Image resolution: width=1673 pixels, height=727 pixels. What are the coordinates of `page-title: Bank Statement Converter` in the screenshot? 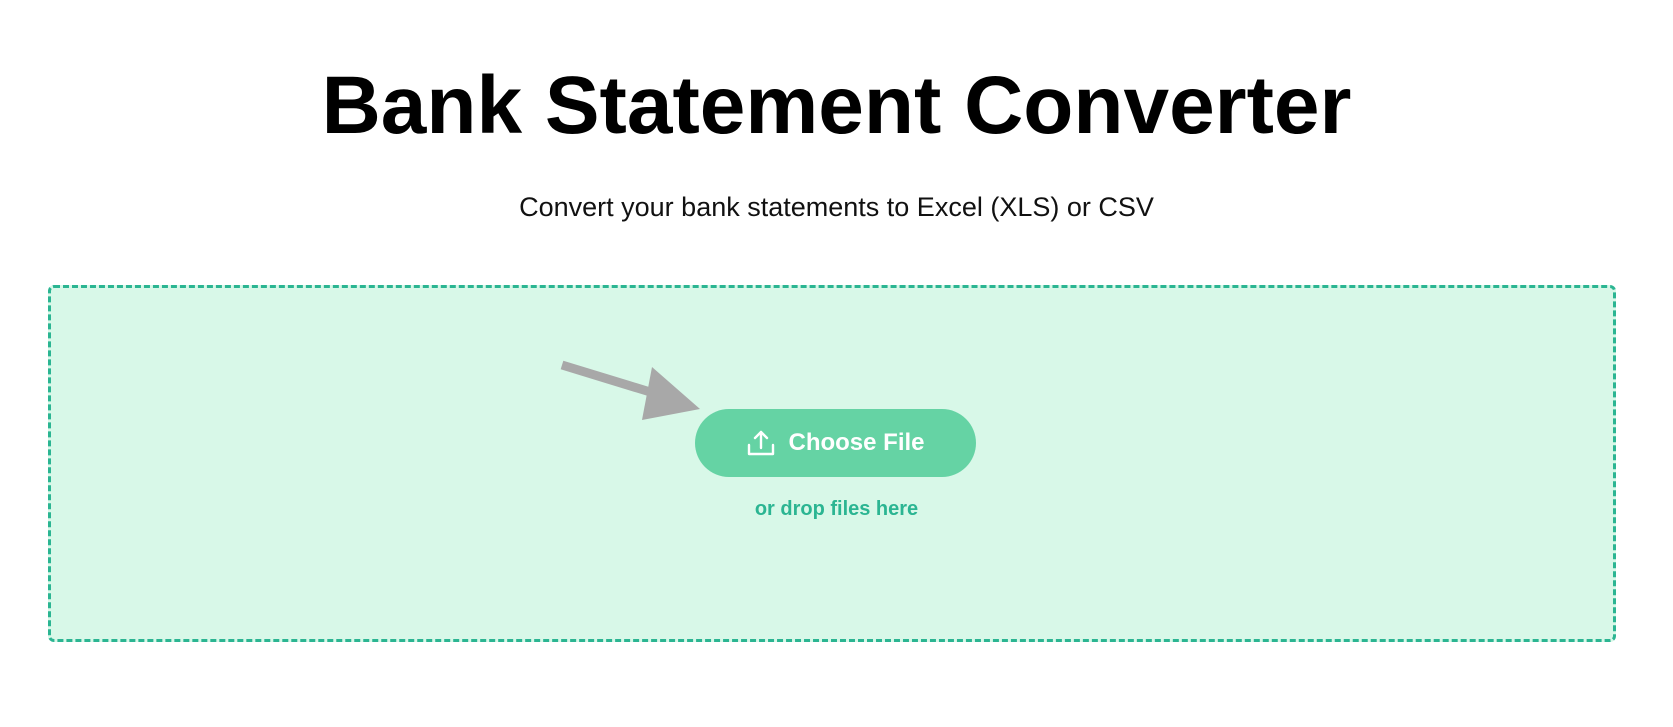 It's located at (836, 105).